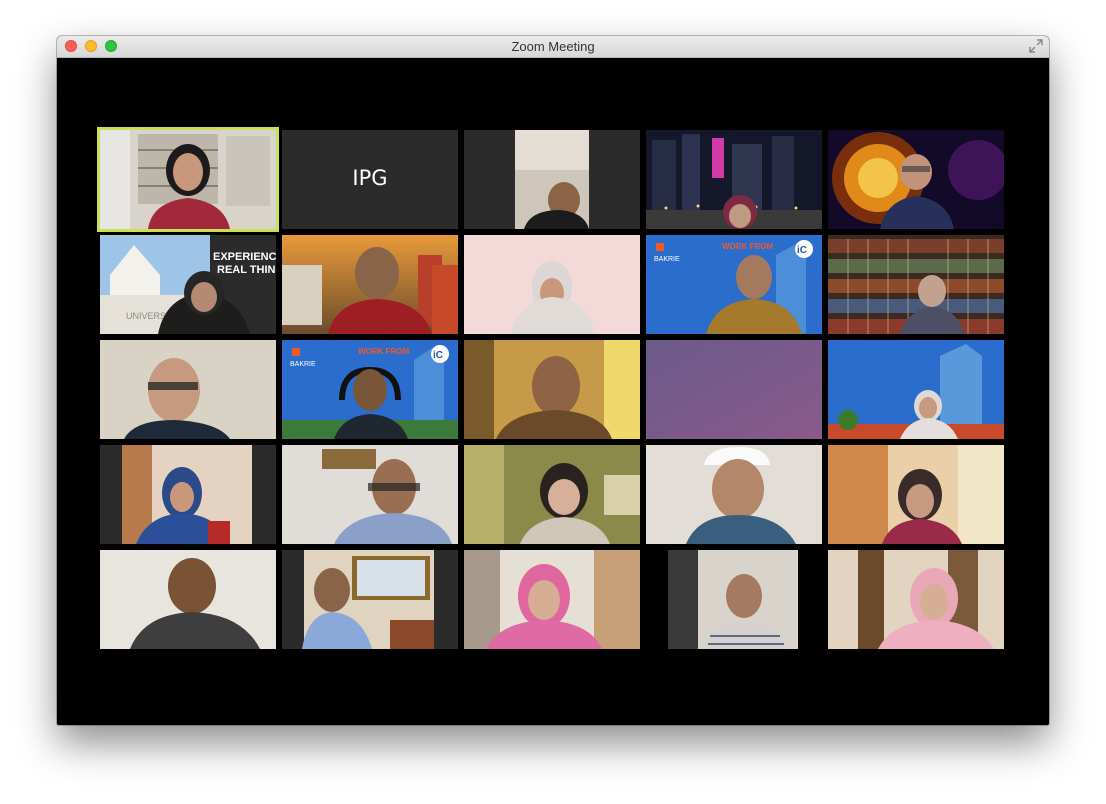 The width and height of the screenshot is (1106, 804). What do you see at coordinates (188, 284) in the screenshot?
I see `video-tile: EXPERIENCE REAL THINGS UNIVERSITAS` at bounding box center [188, 284].